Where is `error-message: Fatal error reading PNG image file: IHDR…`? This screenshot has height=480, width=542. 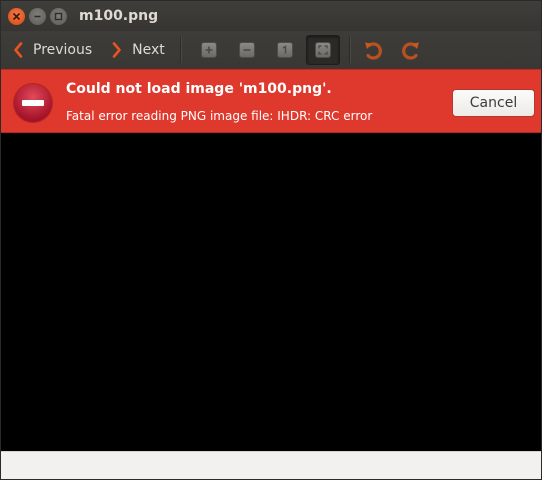
error-message: Fatal error reading PNG image file: IHDR… is located at coordinates (219, 116).